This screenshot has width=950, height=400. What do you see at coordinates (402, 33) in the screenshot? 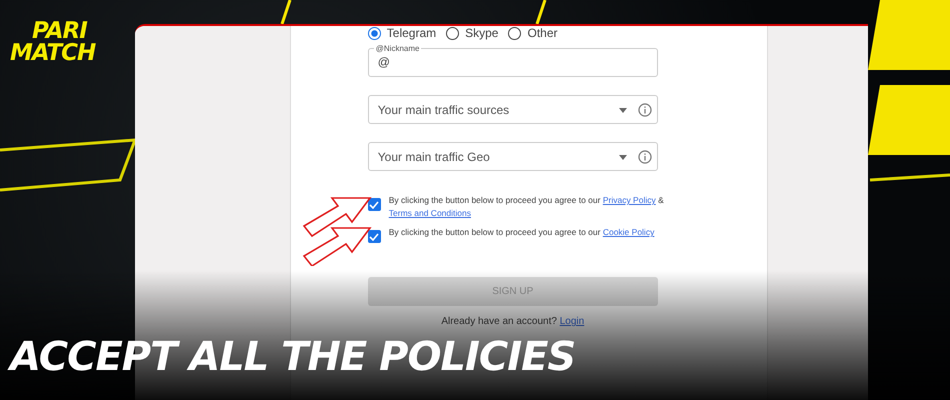
I see `radio-option: Telegram` at bounding box center [402, 33].